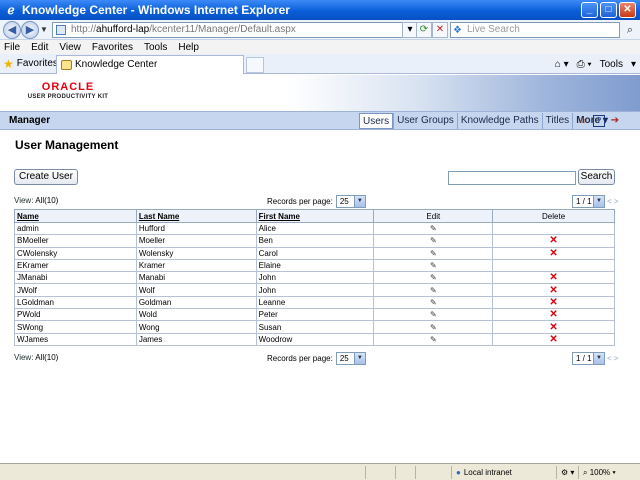 Image resolution: width=640 pixels, height=480 pixels. What do you see at coordinates (376, 121) in the screenshot?
I see `tab-users: Users` at bounding box center [376, 121].